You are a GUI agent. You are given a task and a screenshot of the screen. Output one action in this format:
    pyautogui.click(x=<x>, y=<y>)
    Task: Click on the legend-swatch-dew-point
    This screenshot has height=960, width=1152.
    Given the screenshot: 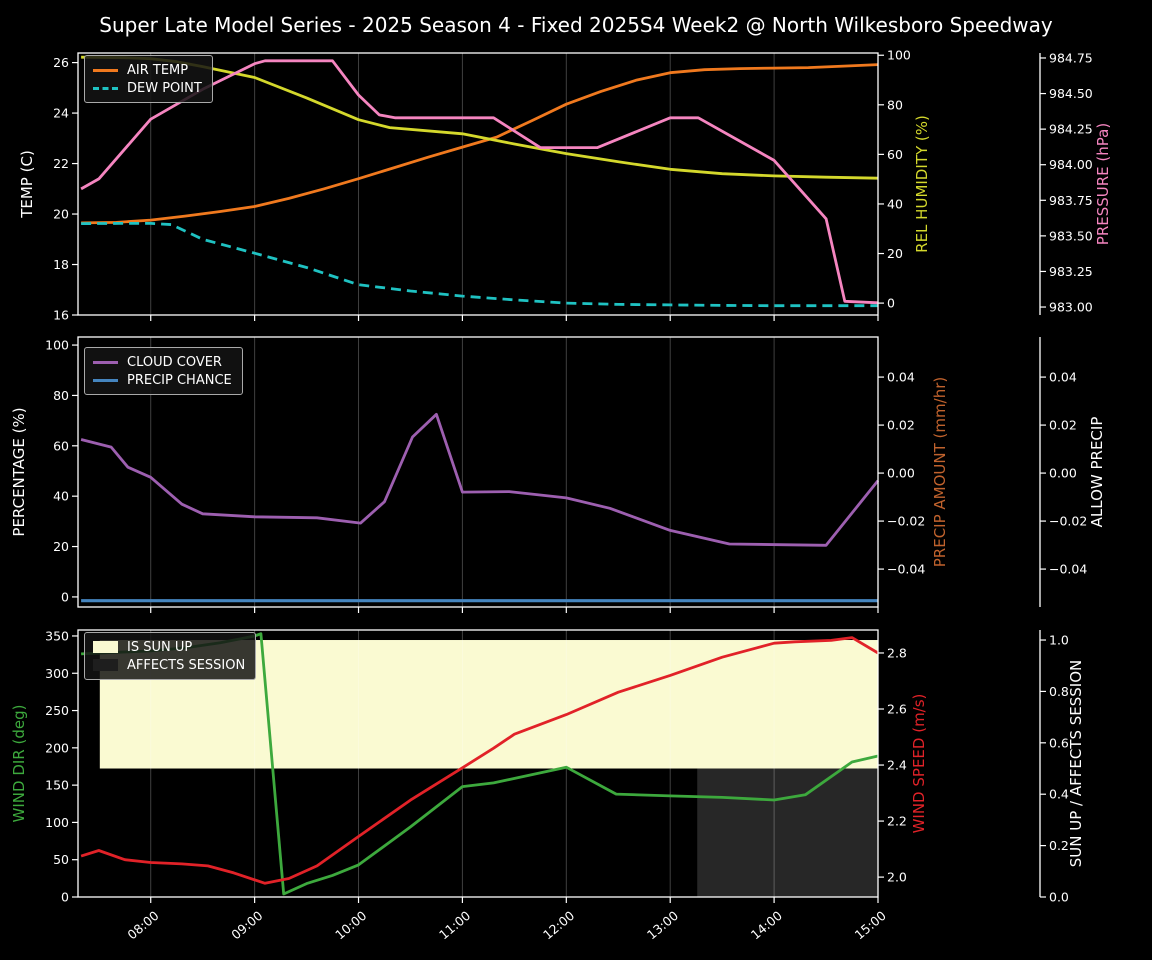 What is the action you would take?
    pyautogui.click(x=105, y=88)
    